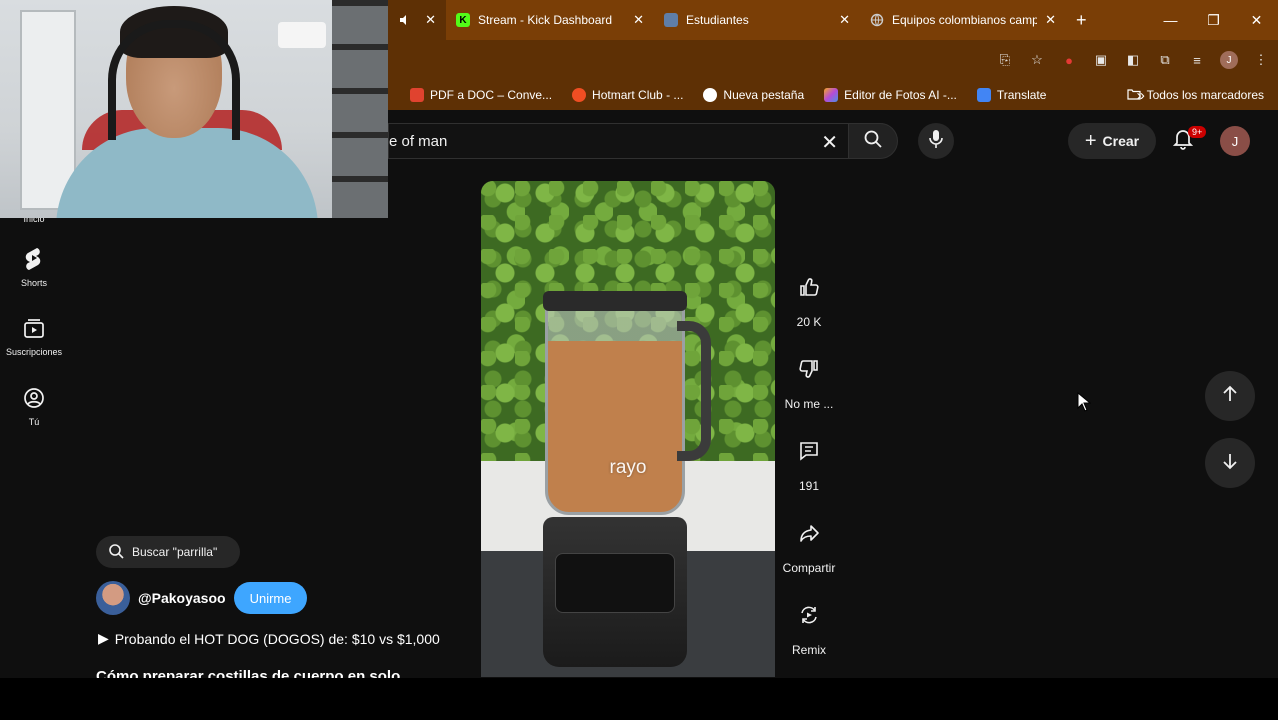 Image resolution: width=1278 pixels, height=720 pixels. What do you see at coordinates (1037, 60) in the screenshot?
I see `bookmark-star-icon: ☆` at bounding box center [1037, 60].